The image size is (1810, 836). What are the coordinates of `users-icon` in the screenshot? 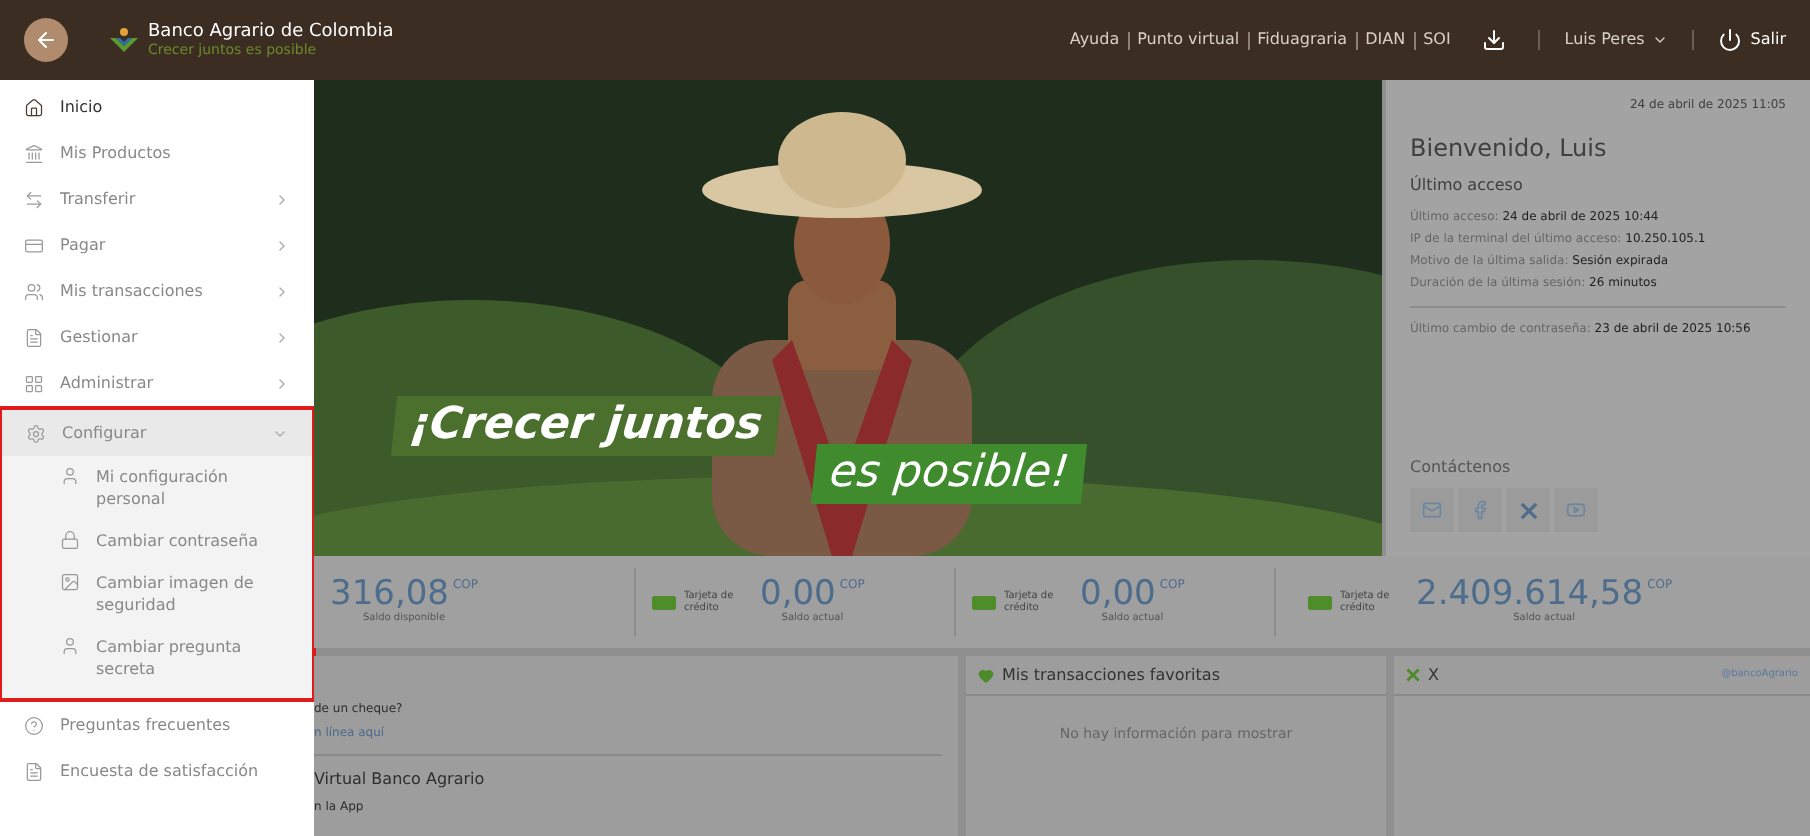 It's located at (34, 291).